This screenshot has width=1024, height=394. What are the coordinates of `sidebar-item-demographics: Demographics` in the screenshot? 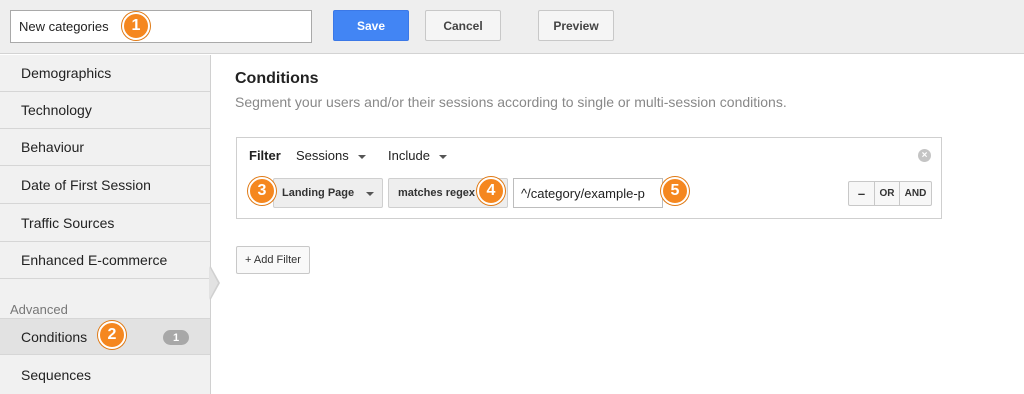 It's located at (105, 73).